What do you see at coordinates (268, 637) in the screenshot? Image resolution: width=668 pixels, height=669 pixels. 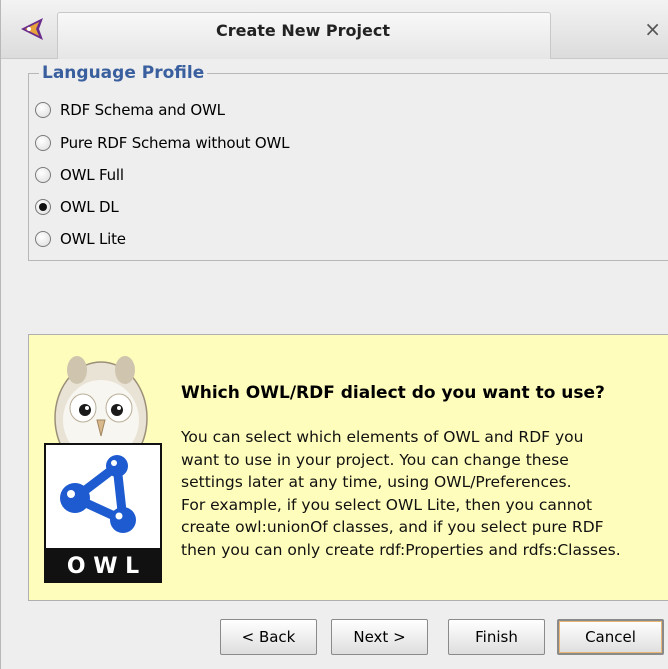 I see `back-button: < Back` at bounding box center [268, 637].